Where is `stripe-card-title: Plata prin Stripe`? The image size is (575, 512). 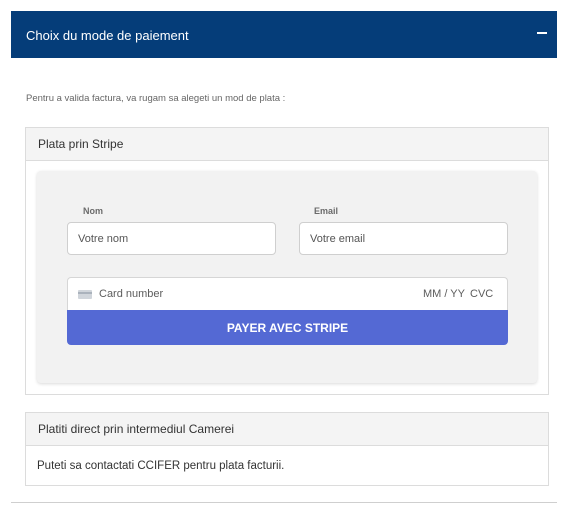 stripe-card-title: Plata prin Stripe is located at coordinates (287, 144).